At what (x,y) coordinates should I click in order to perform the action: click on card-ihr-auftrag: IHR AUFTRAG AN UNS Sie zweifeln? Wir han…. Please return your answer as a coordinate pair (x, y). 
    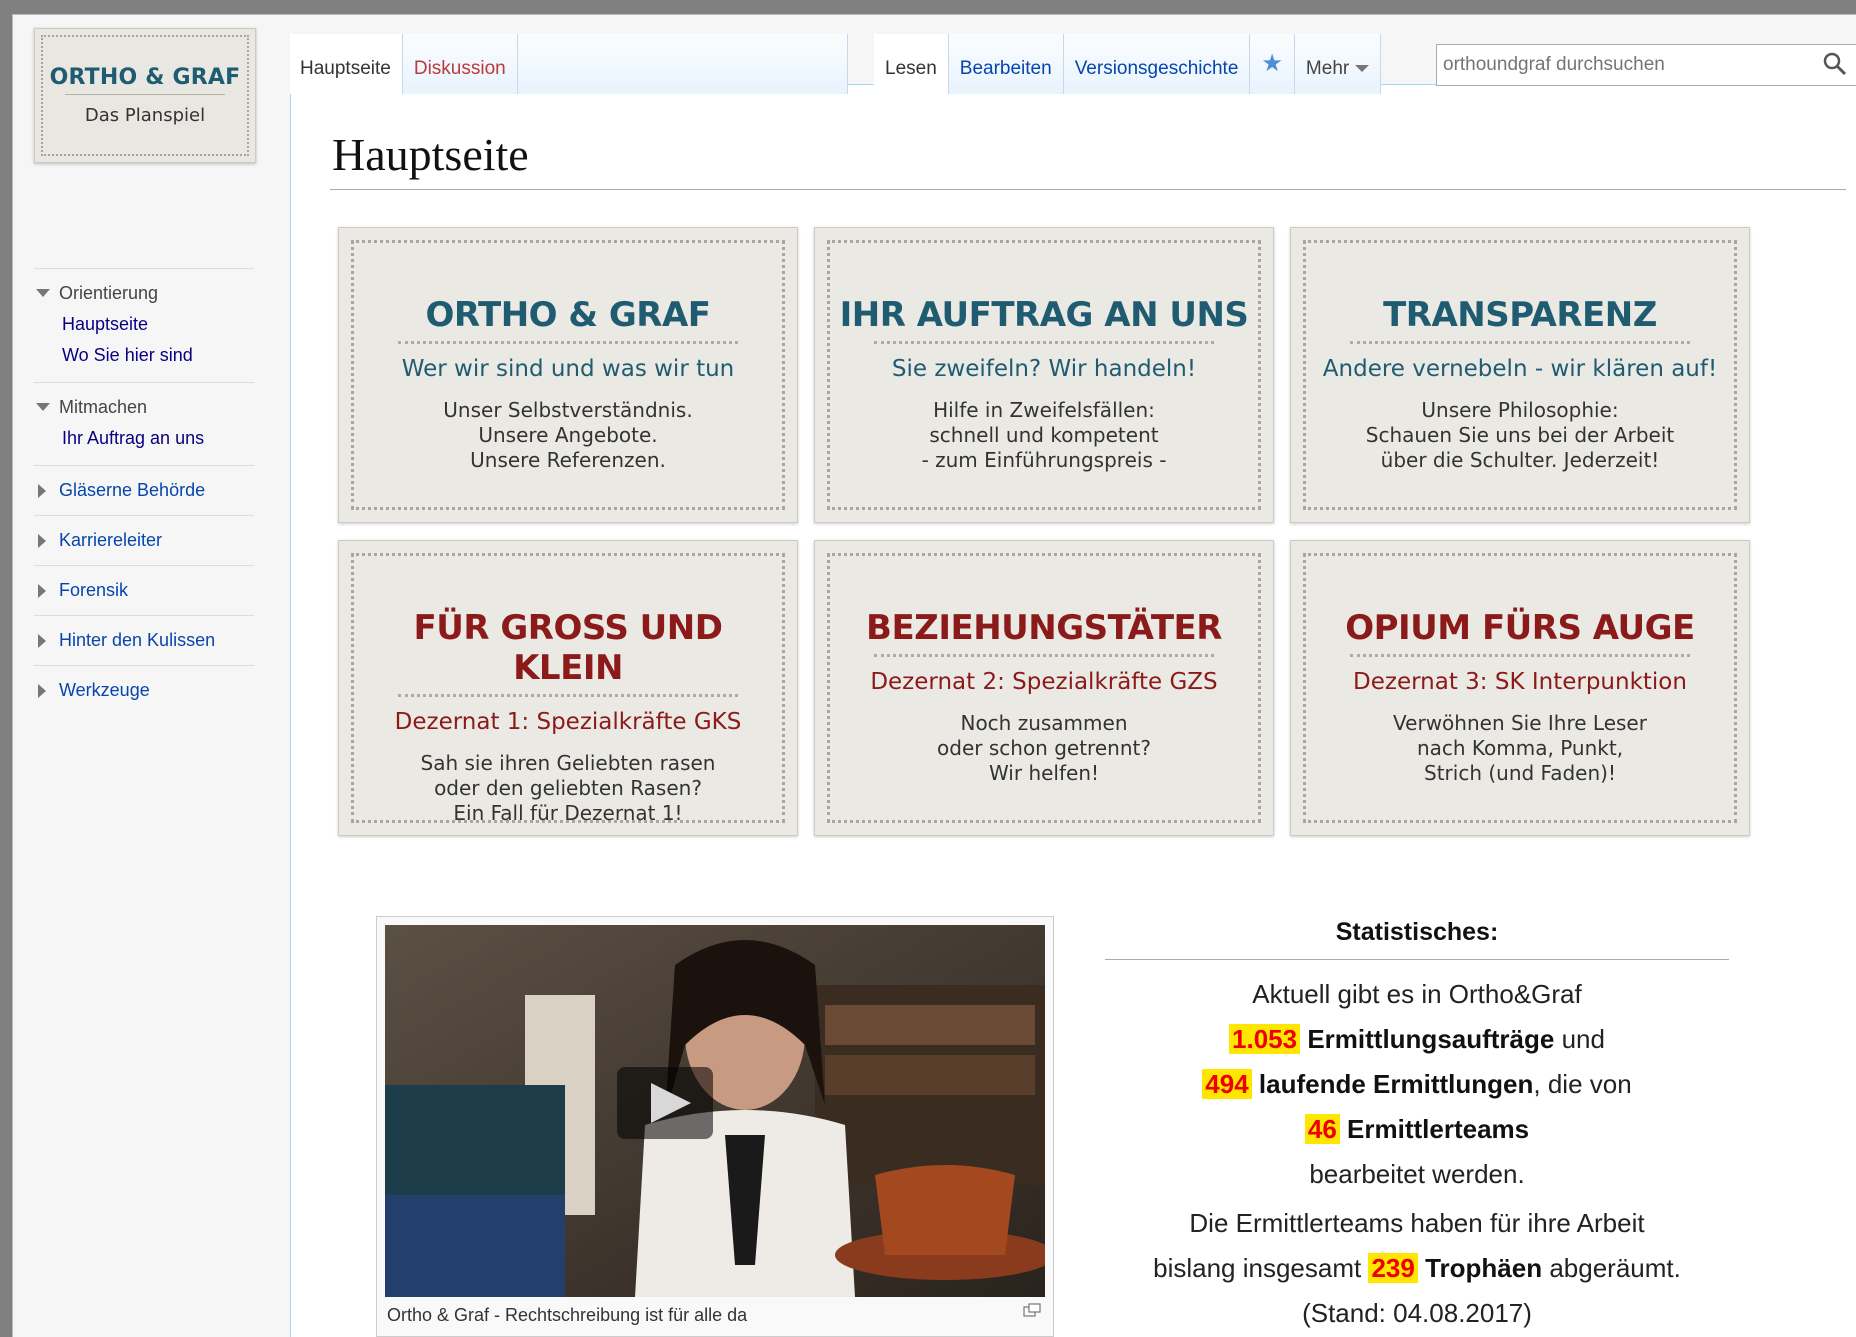
    Looking at the image, I should click on (1044, 375).